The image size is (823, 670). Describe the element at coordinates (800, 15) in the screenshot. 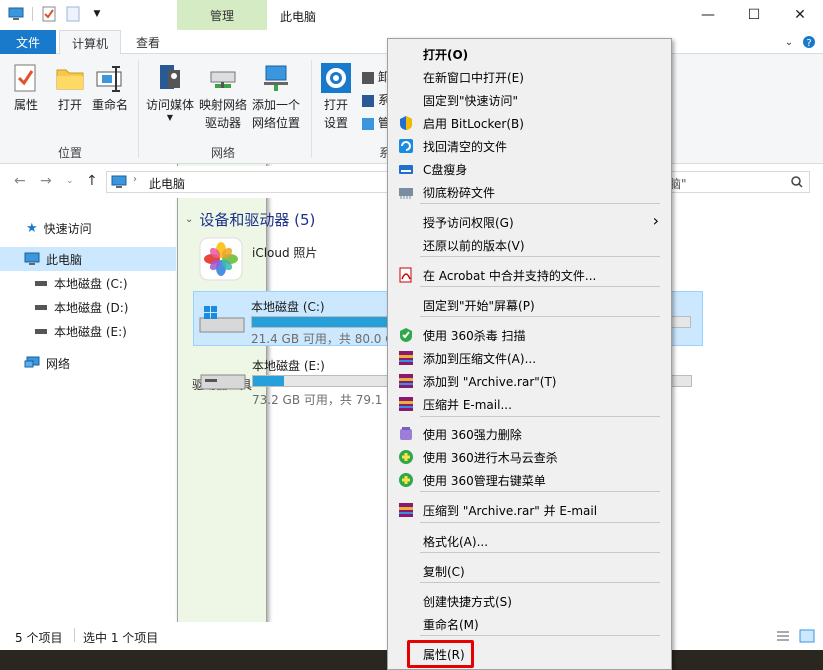

I see `close-button: ✕` at that location.